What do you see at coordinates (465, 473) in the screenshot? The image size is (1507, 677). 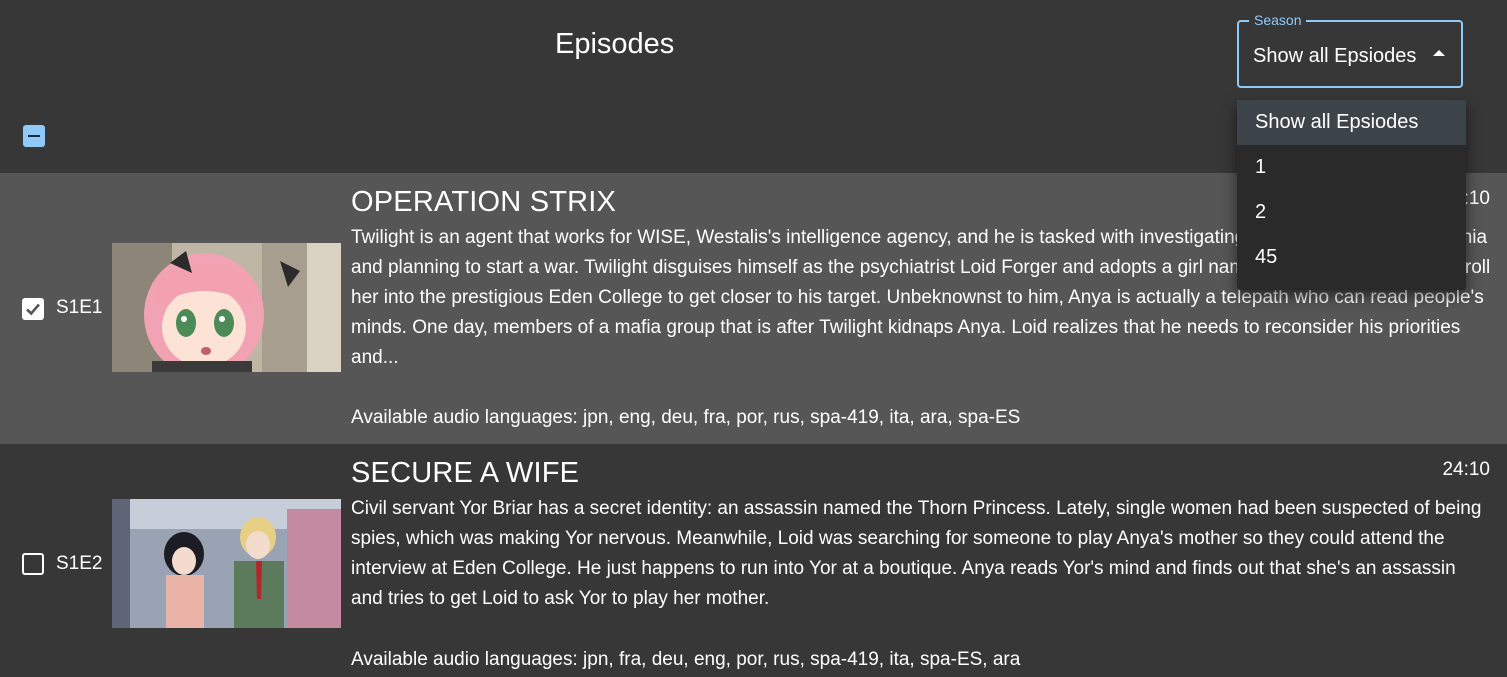 I see `episode-title: SECURE A WIFE` at bounding box center [465, 473].